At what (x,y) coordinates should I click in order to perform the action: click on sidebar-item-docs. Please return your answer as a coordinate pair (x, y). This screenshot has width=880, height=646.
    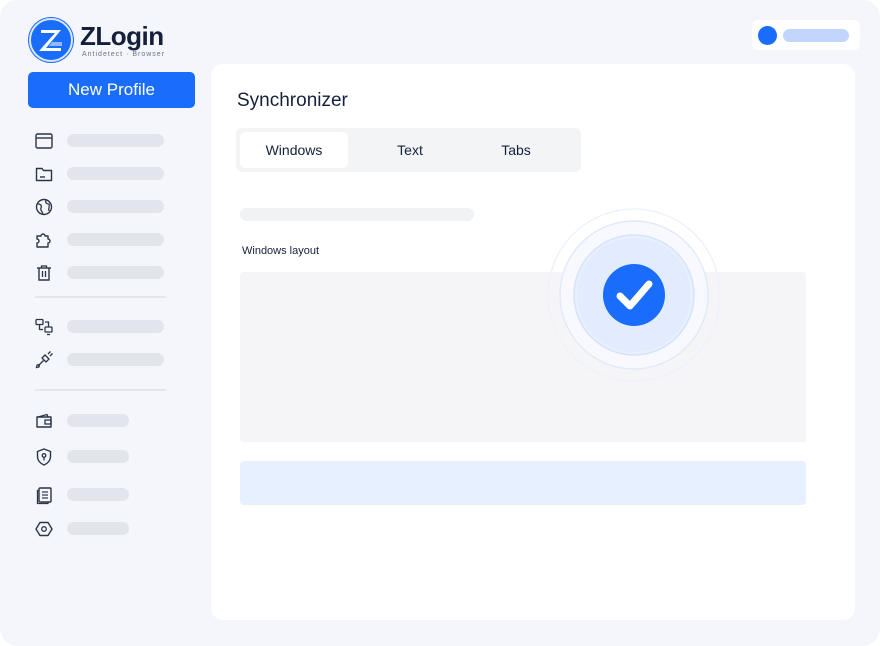
    Looking at the image, I should click on (104, 495).